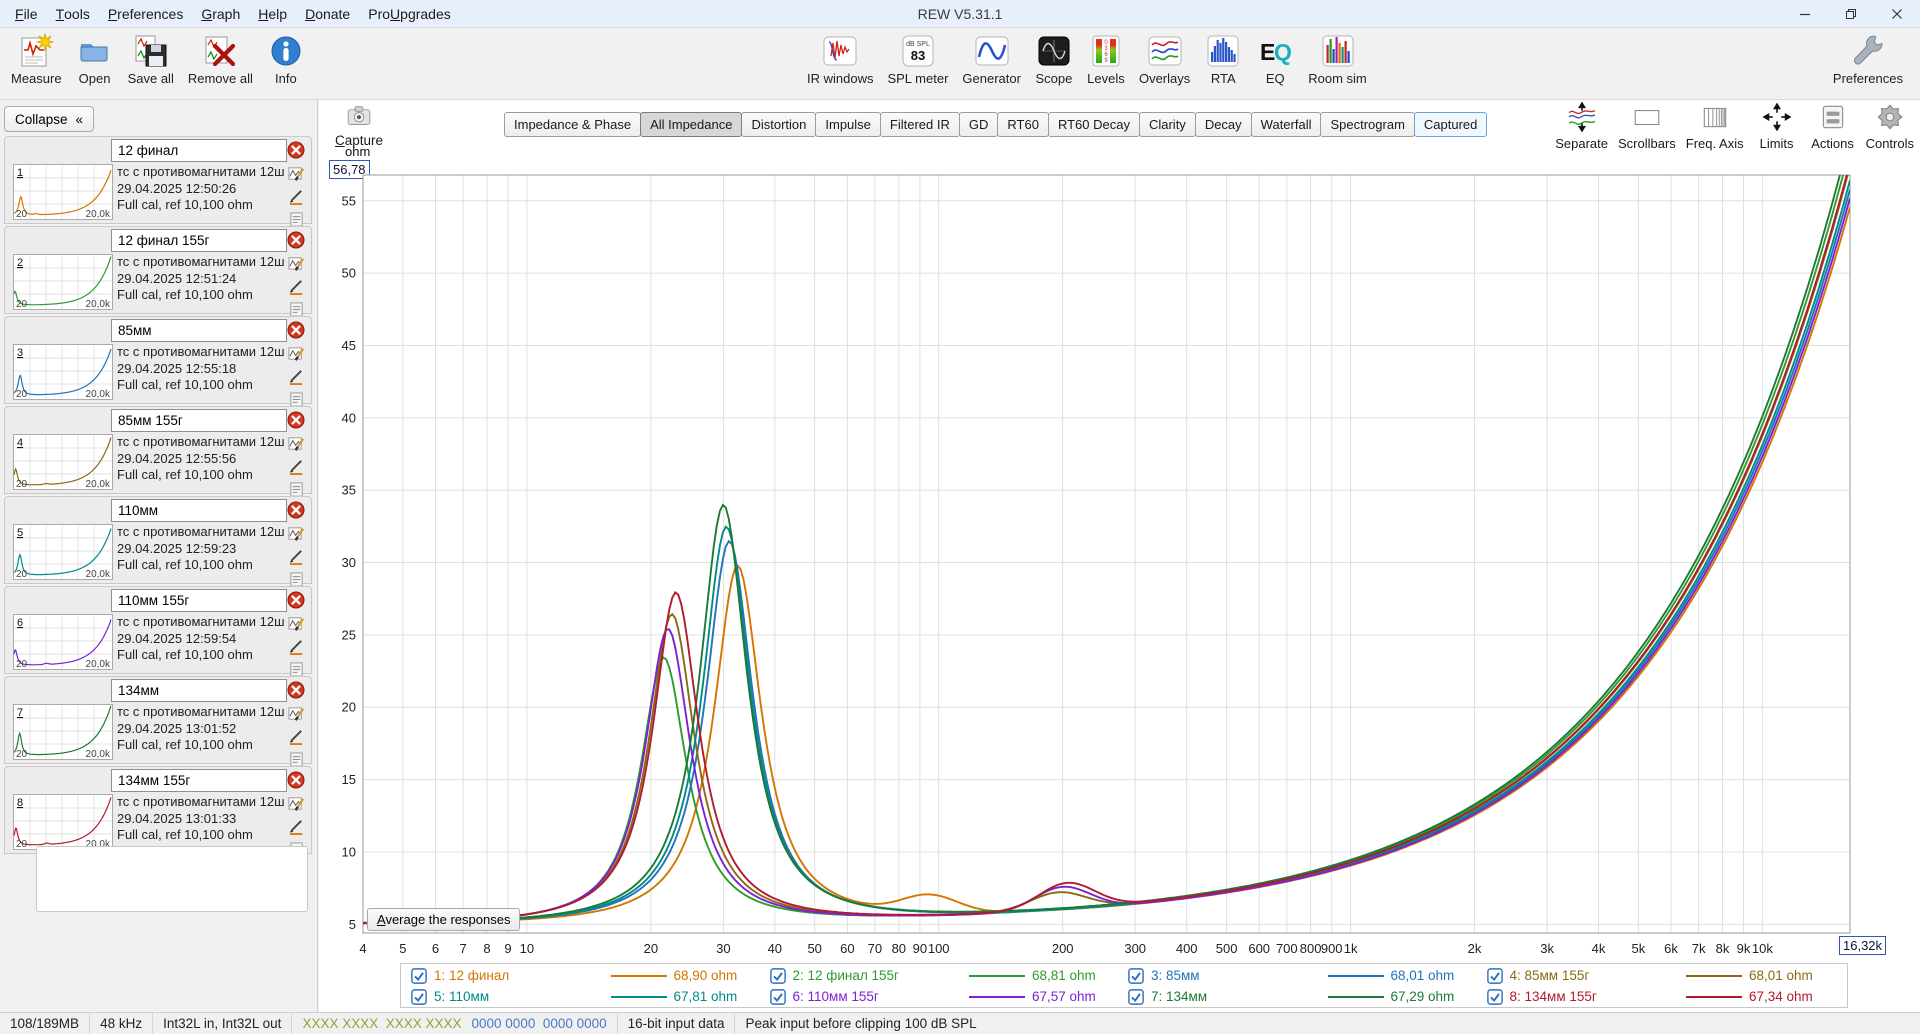  I want to click on tab-gd: GD, so click(978, 124).